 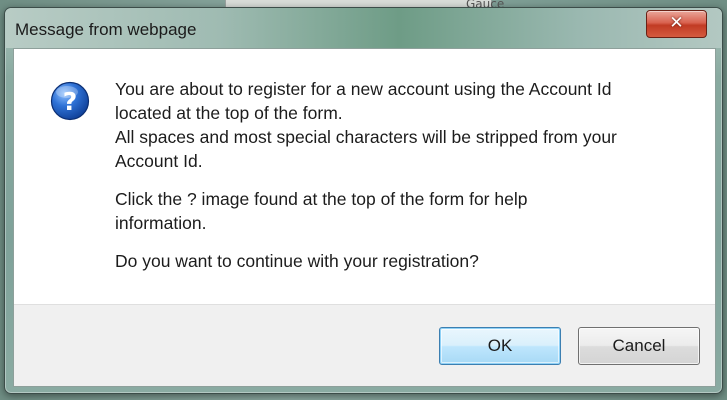 I want to click on message-line: located at the top of the form., so click(x=229, y=113).